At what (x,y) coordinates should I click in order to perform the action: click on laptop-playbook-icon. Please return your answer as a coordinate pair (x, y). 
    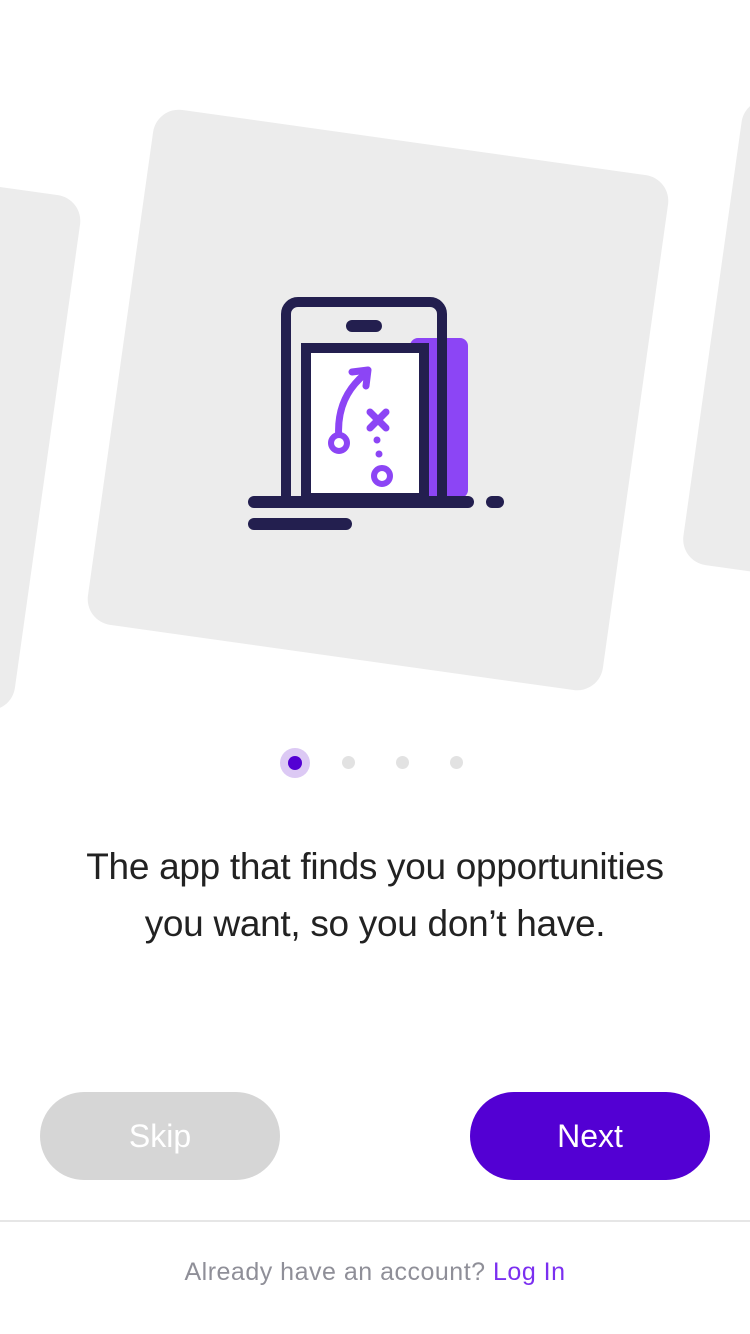
    Looking at the image, I should click on (376, 413).